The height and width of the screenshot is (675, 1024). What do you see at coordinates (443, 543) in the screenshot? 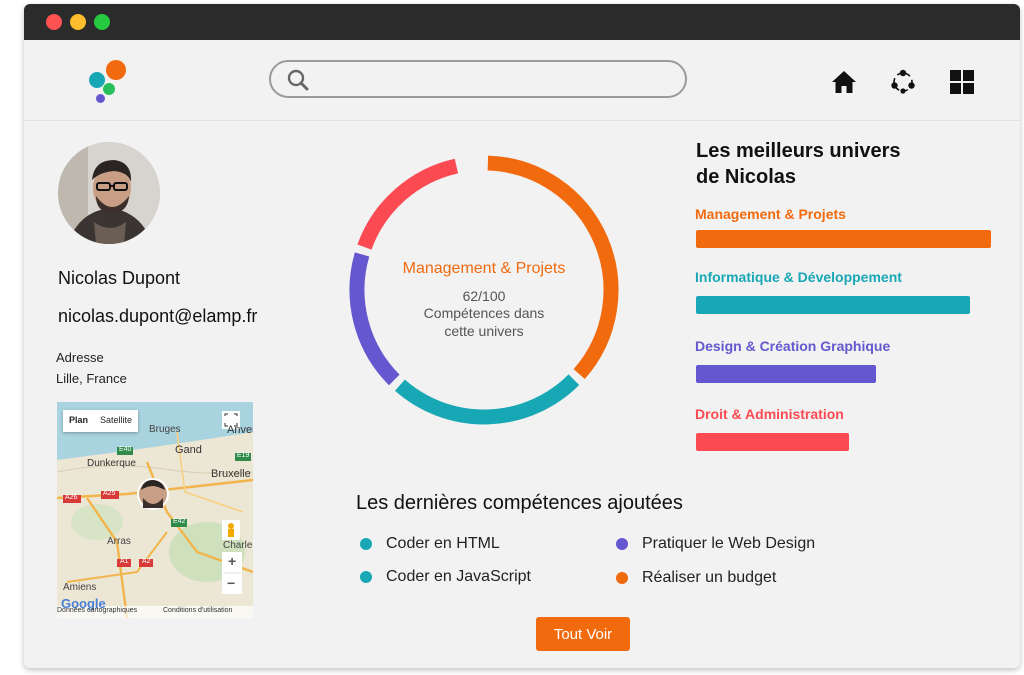
I see `skill-label: Coder en HTML` at bounding box center [443, 543].